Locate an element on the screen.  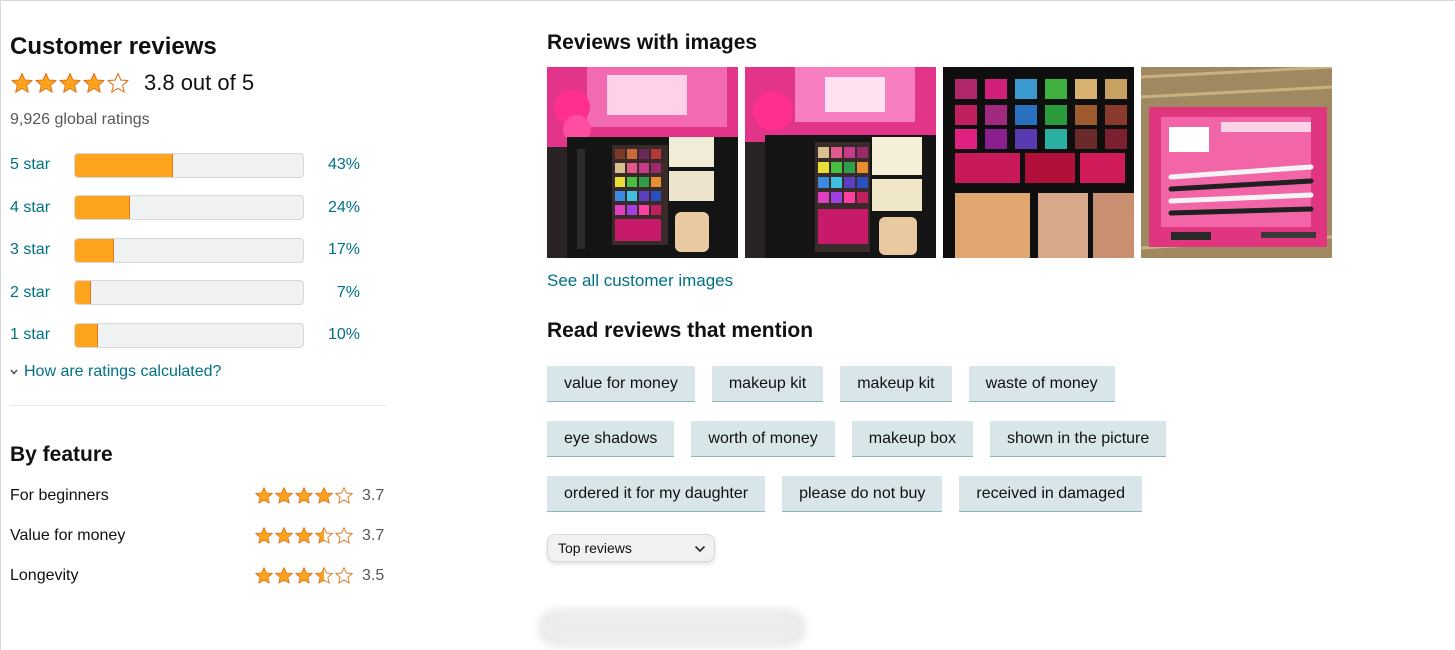
histogram-percent: 24% is located at coordinates (332, 208).